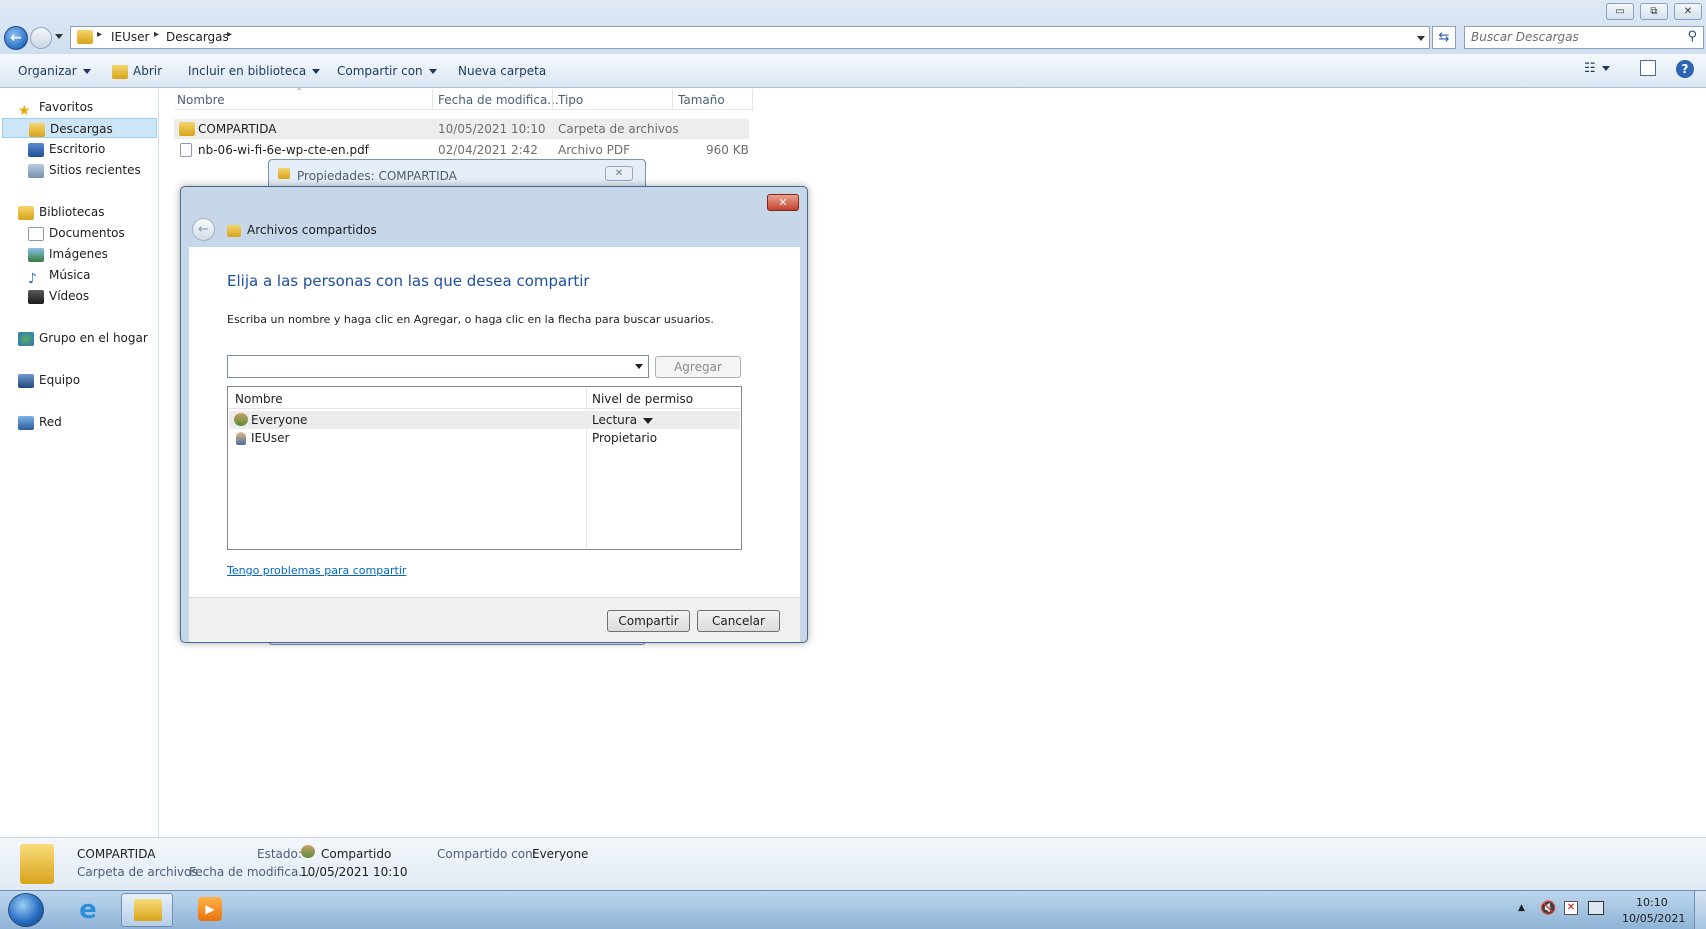 This screenshot has height=929, width=1706. What do you see at coordinates (107, 276) in the screenshot?
I see `sidebar-item-music: ♪ Música` at bounding box center [107, 276].